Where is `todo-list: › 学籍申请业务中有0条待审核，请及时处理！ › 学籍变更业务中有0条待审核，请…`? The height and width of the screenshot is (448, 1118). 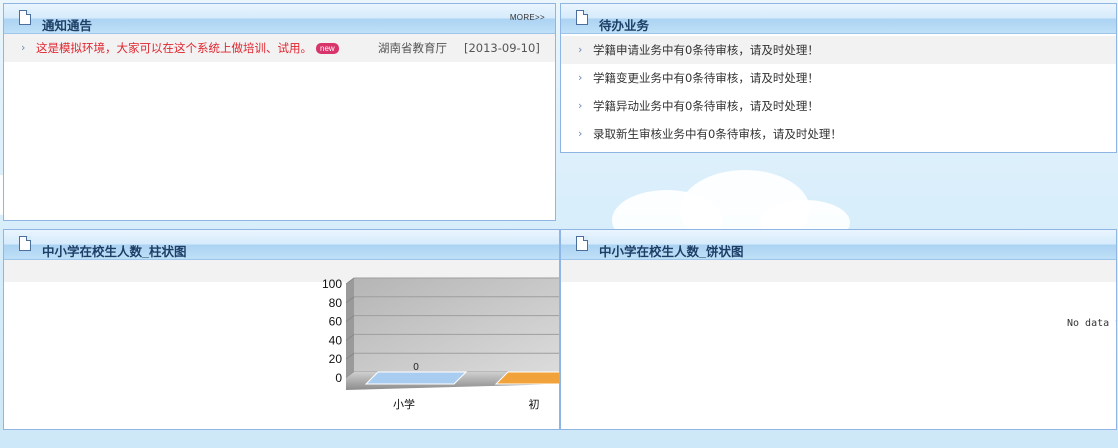
todo-list: › 学籍申请业务中有0条待审核，请及时处理！ › 学籍变更业务中有0条待审核，请… is located at coordinates (838, 92).